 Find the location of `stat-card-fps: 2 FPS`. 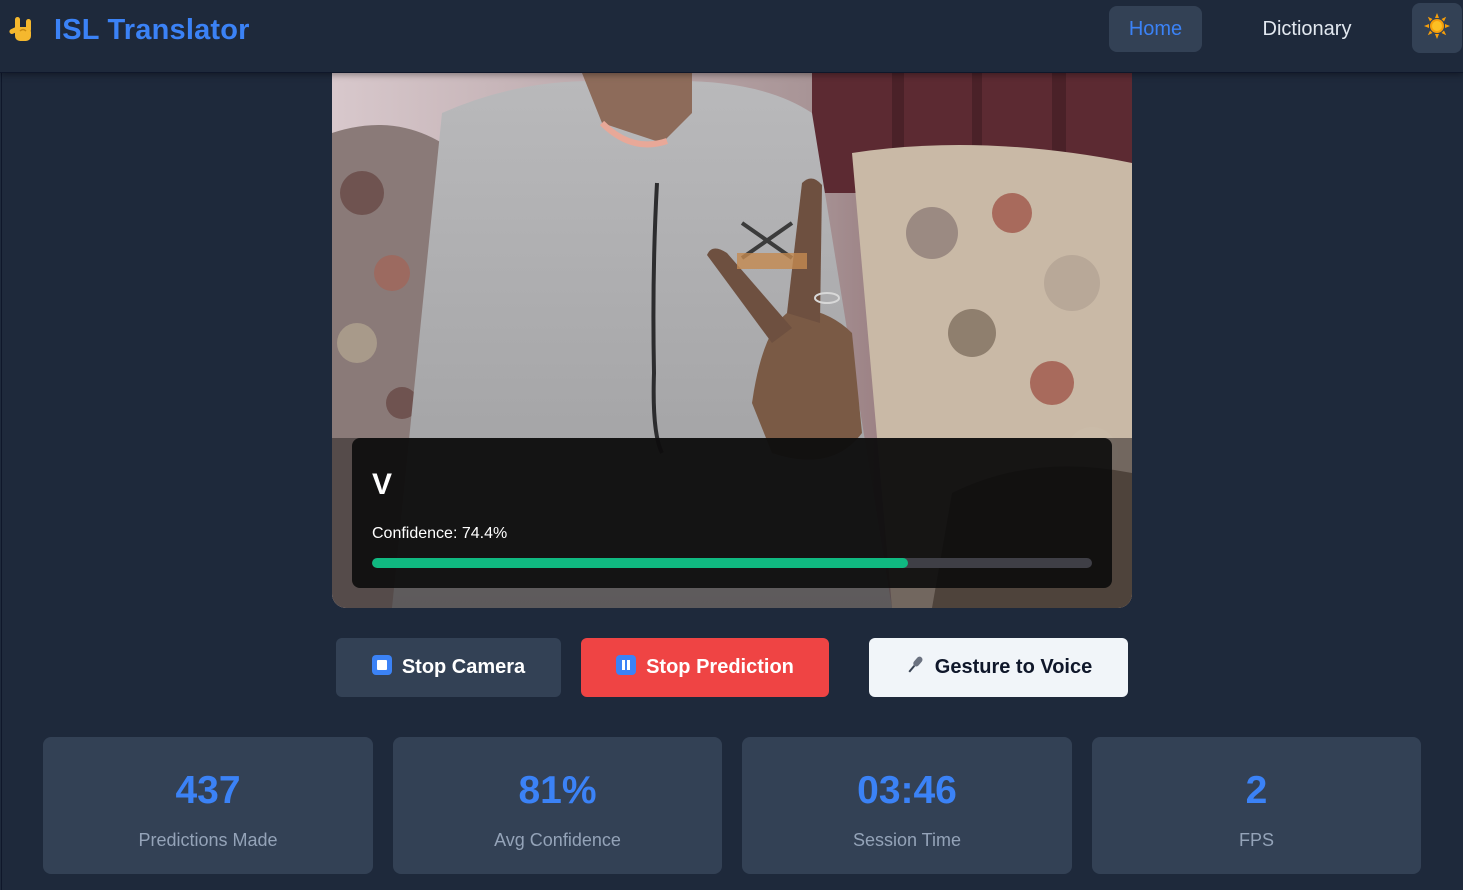

stat-card-fps: 2 FPS is located at coordinates (1256, 805).